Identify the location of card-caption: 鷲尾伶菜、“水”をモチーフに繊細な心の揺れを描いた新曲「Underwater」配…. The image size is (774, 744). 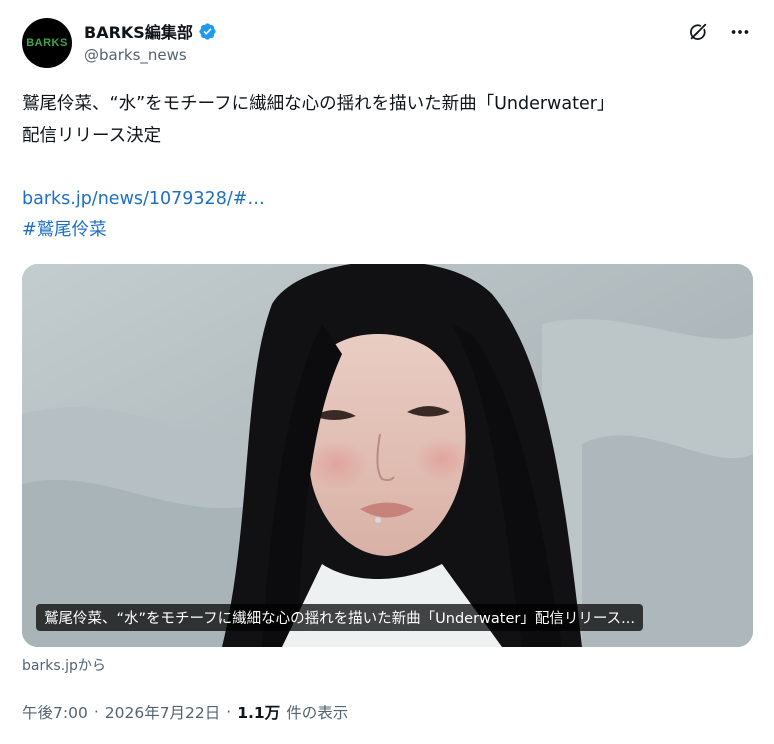
(339, 617).